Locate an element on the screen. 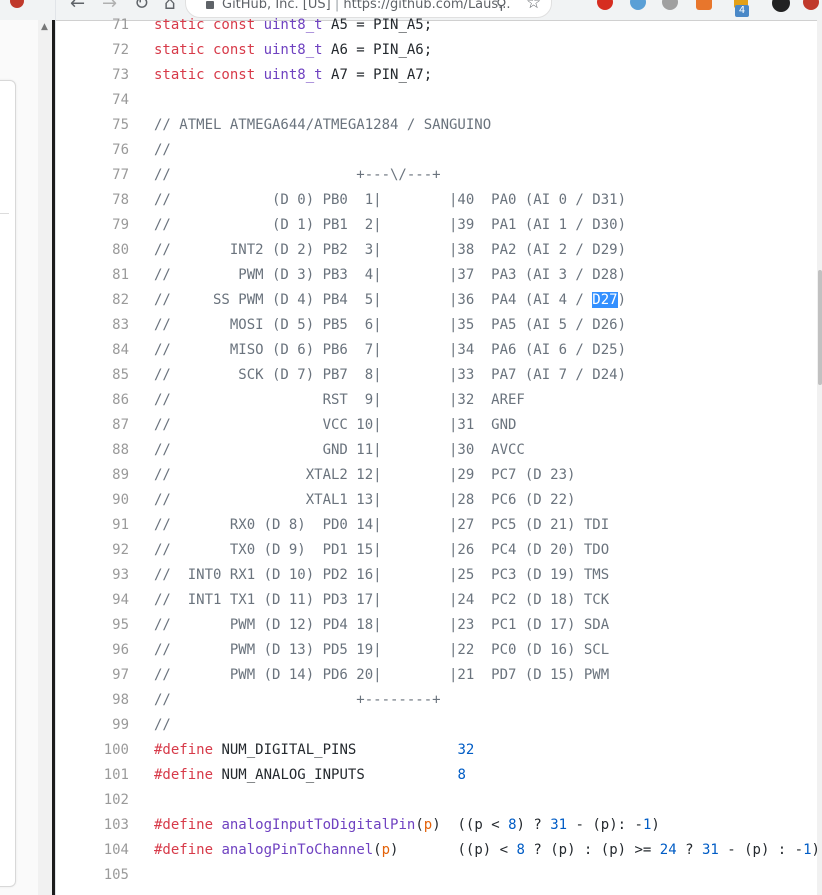 The height and width of the screenshot is (895, 822). code-text: // (D 0) PB0 1| |40 PA0 (AI 0 / D31) is located at coordinates (390, 200).